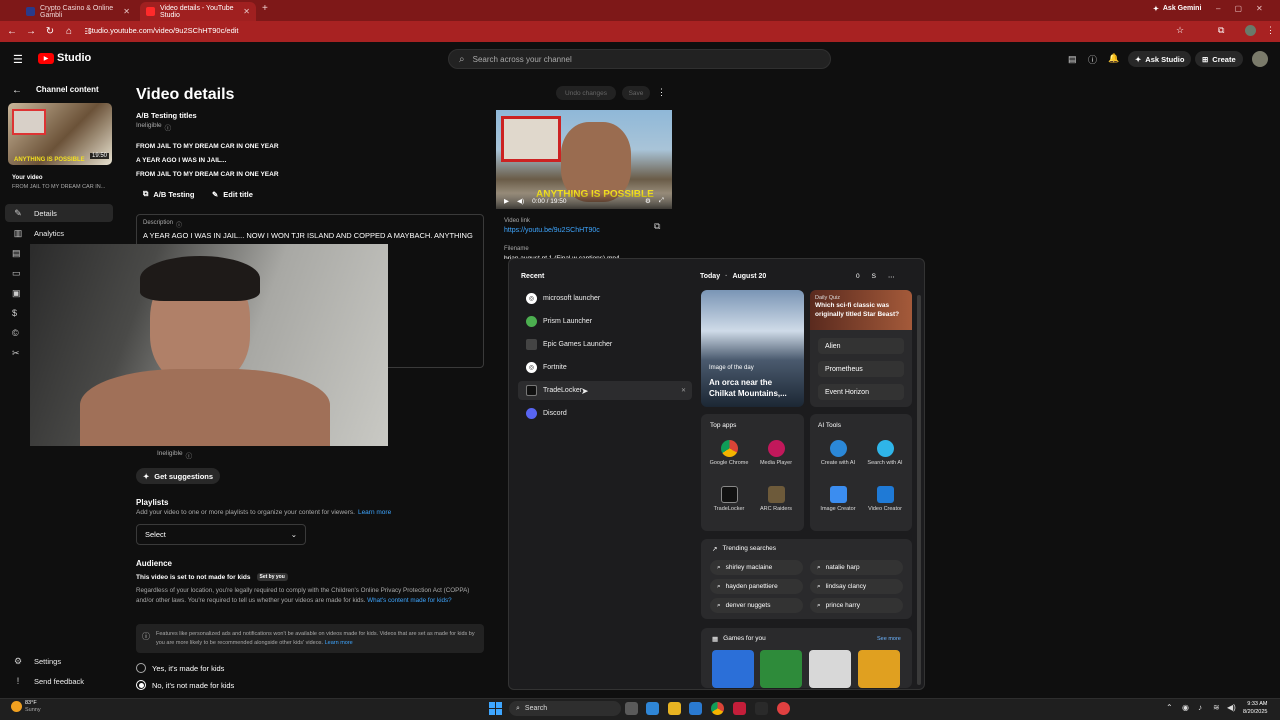  What do you see at coordinates (729, 453) in the screenshot?
I see `top-app-chrome: Google Chrome` at bounding box center [729, 453].